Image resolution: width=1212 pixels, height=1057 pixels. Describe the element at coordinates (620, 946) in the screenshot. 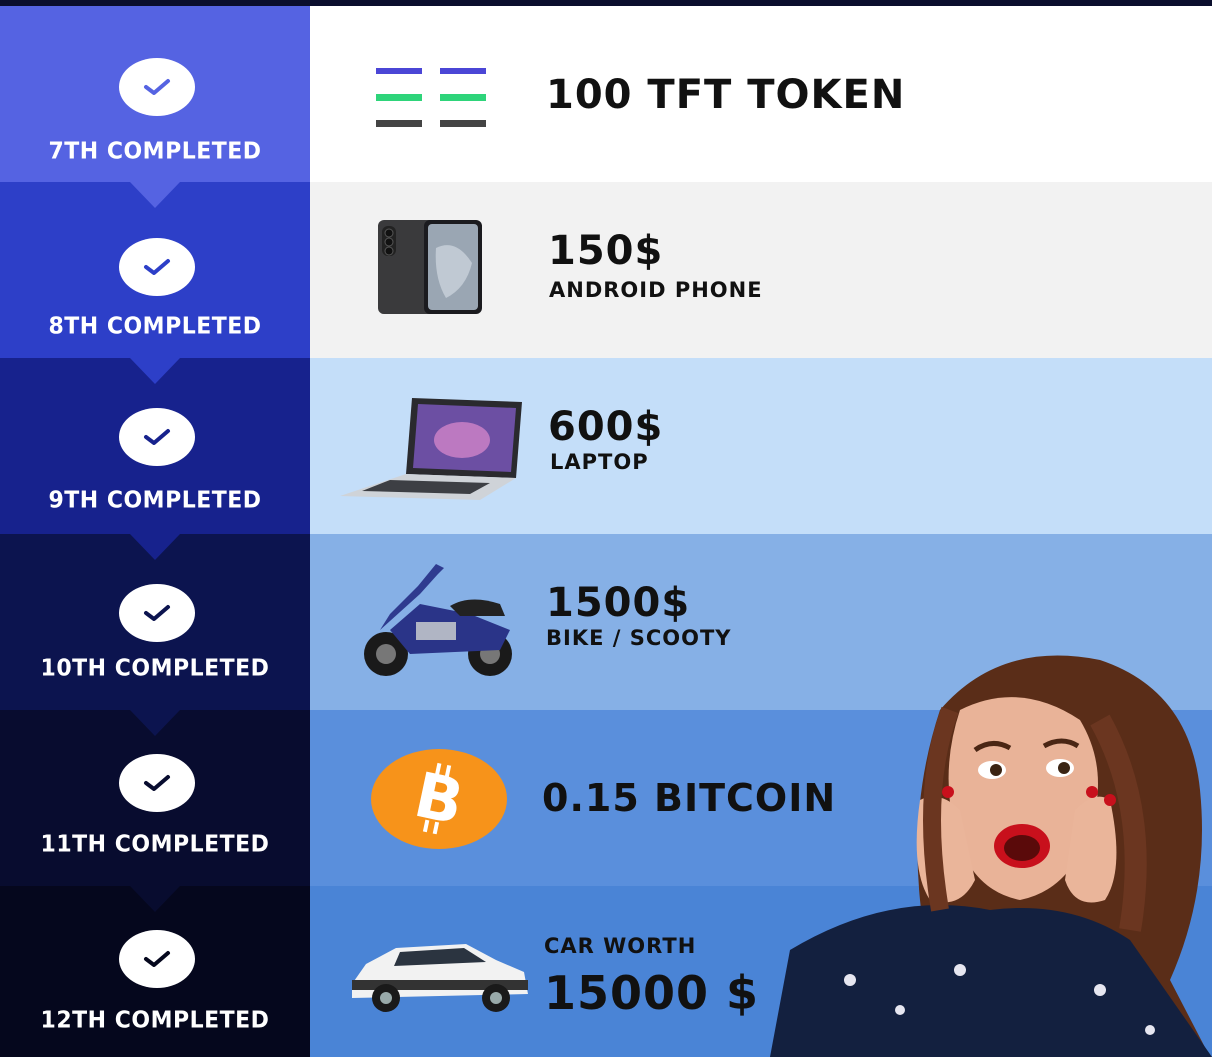

I see `reward-pretitle: CAR WORTH` at that location.